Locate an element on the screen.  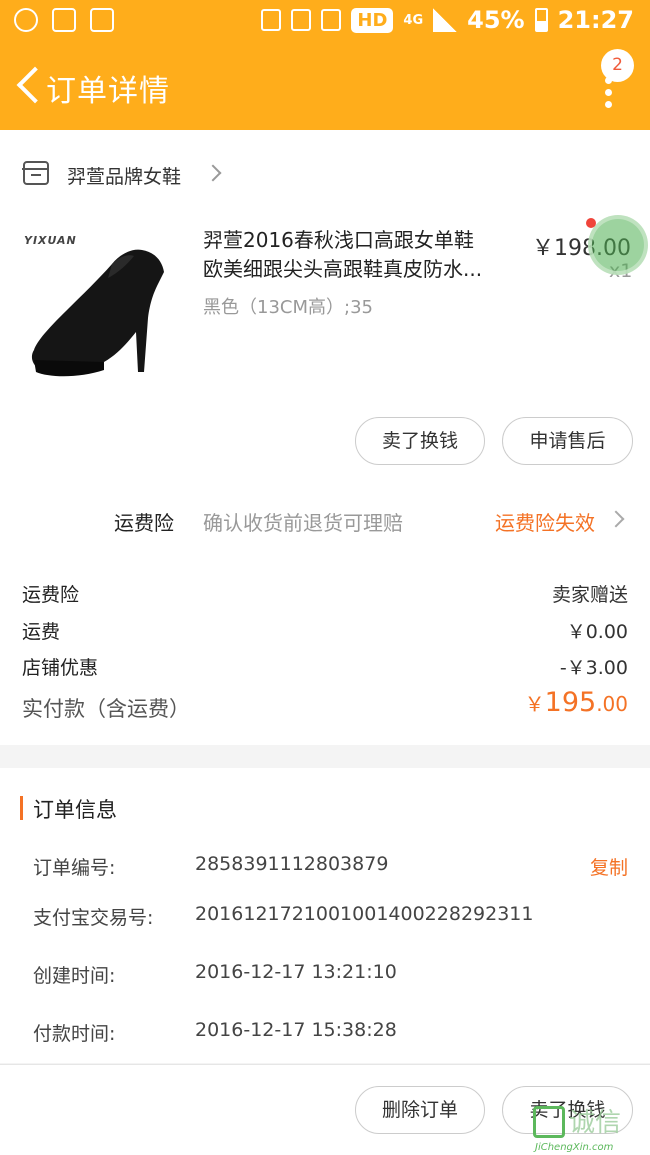
created-time: 2016-12-17 13:21:10 is located at coordinates (296, 972).